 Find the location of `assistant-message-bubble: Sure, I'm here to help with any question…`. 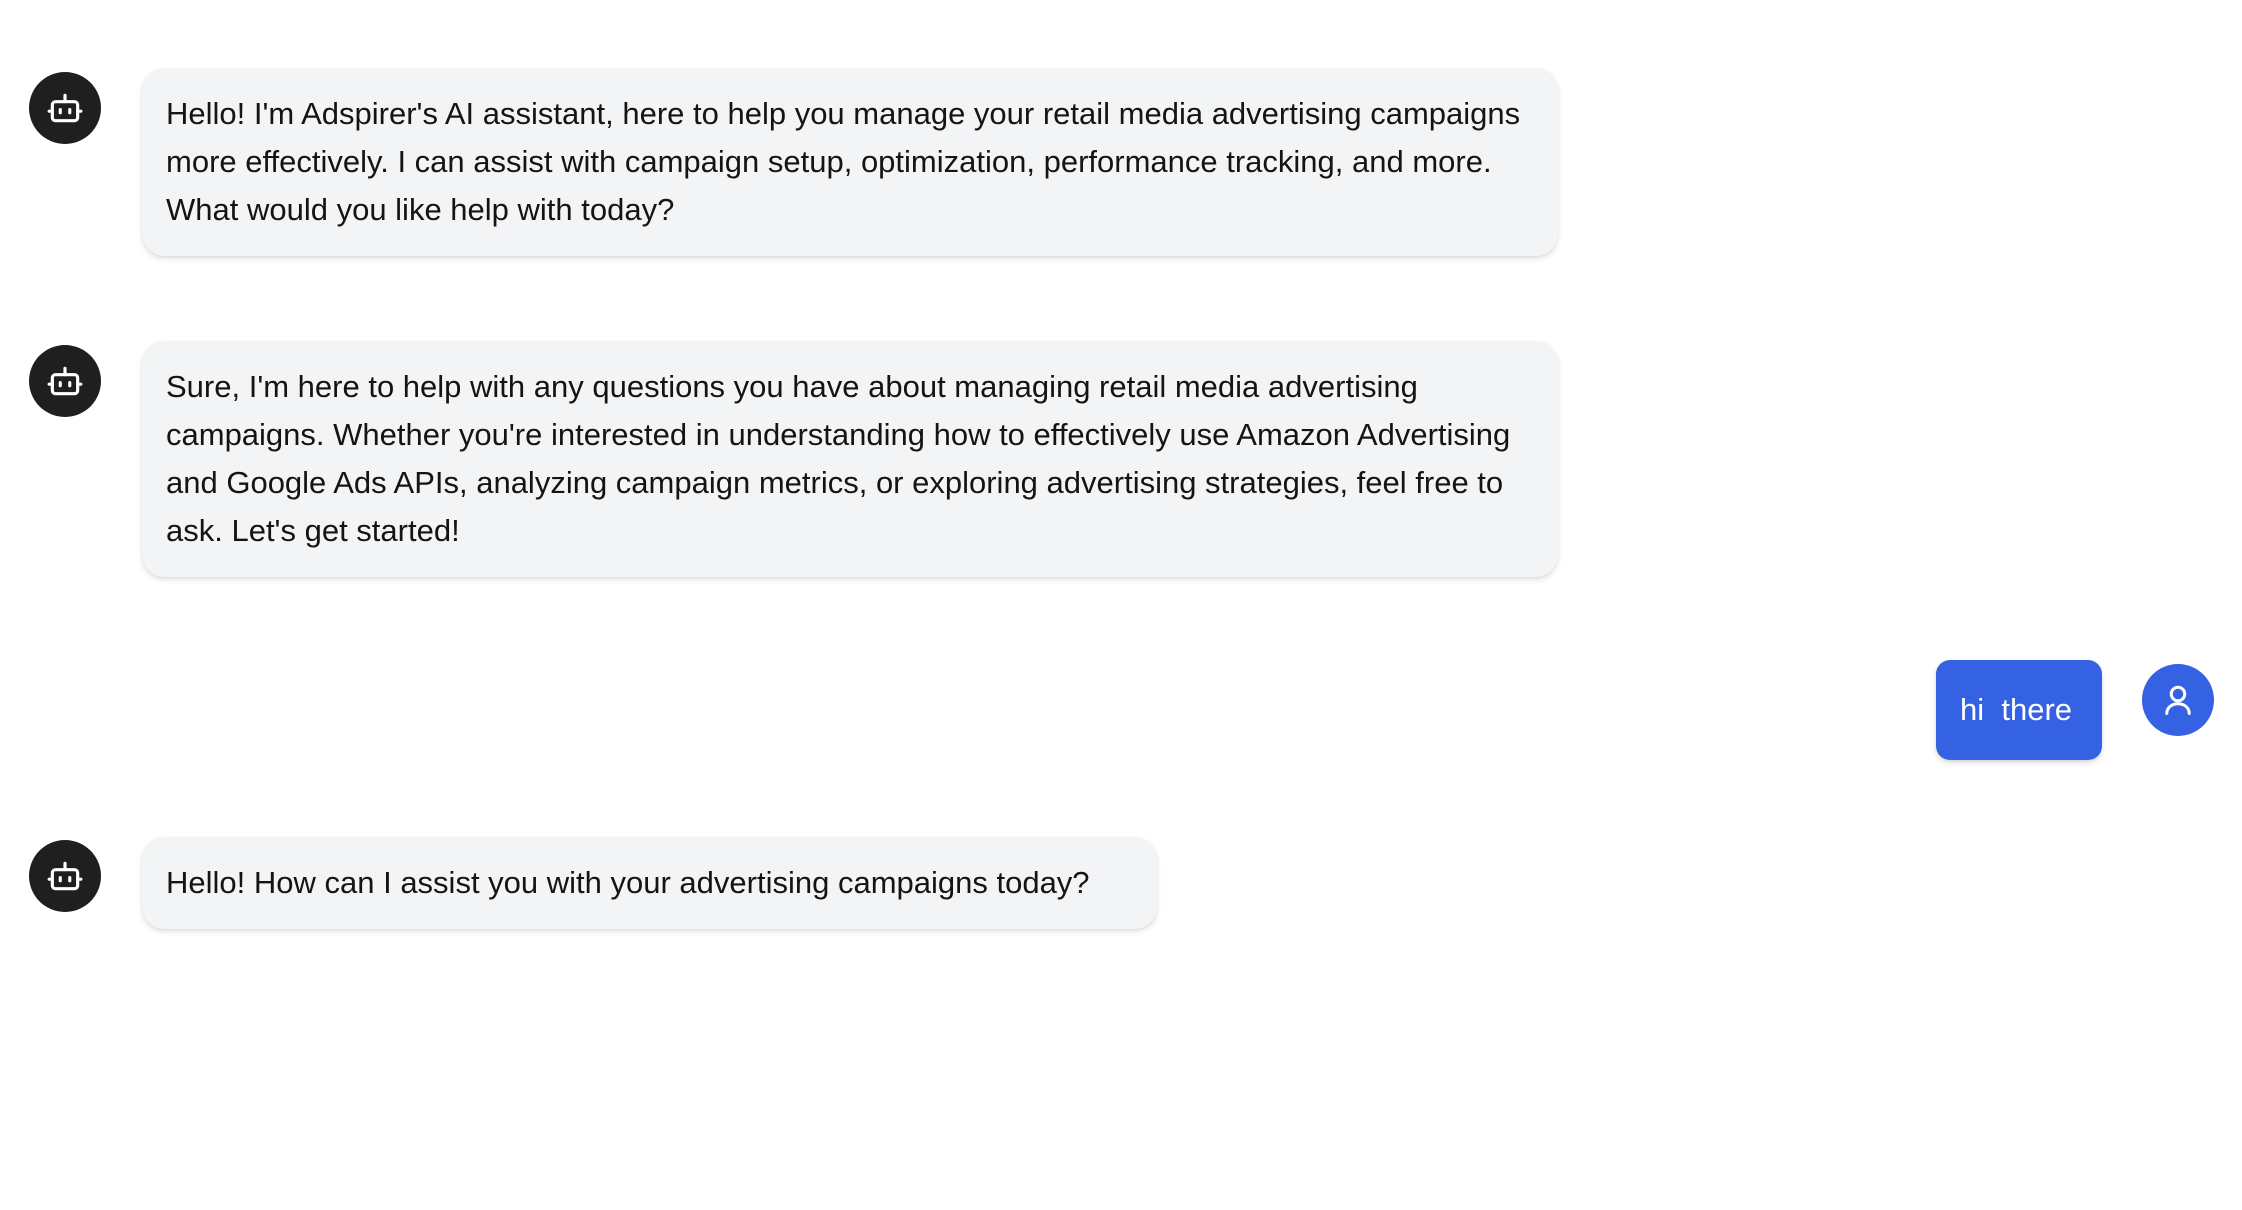

assistant-message-bubble: Sure, I'm here to help with any question… is located at coordinates (850, 459).